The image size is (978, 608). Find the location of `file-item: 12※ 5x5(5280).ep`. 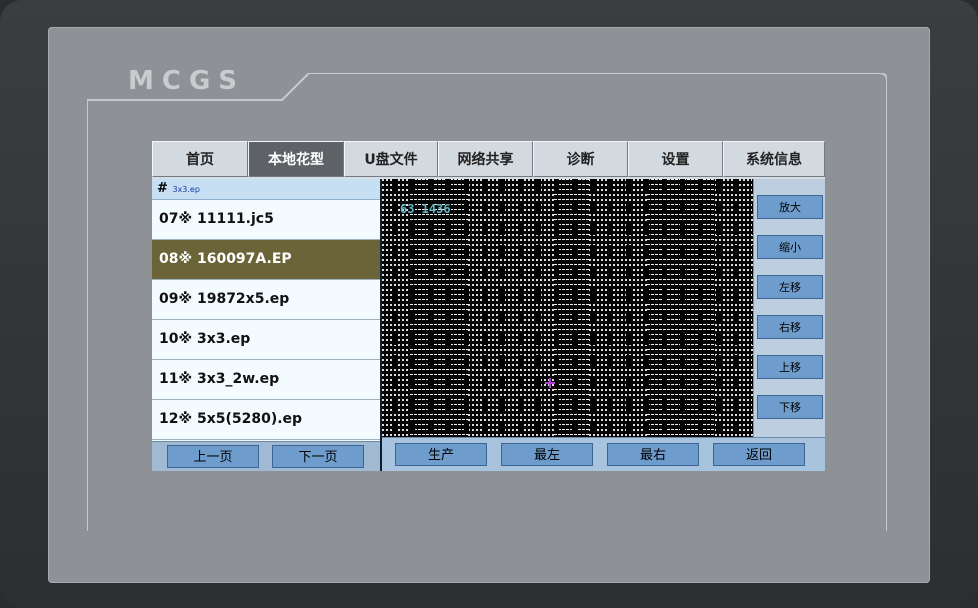

file-item: 12※ 5x5(5280).ep is located at coordinates (266, 420).